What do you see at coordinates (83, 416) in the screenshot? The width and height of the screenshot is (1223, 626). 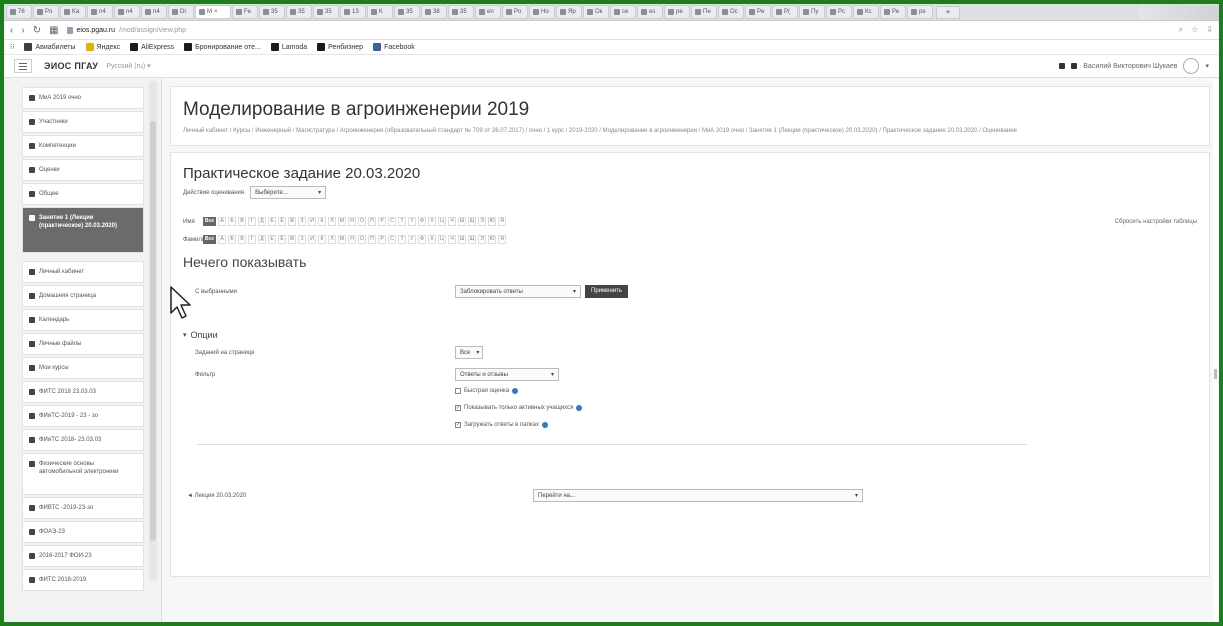 I see `drawer-item: ФИиТС-2019 - 23 - зо` at bounding box center [83, 416].